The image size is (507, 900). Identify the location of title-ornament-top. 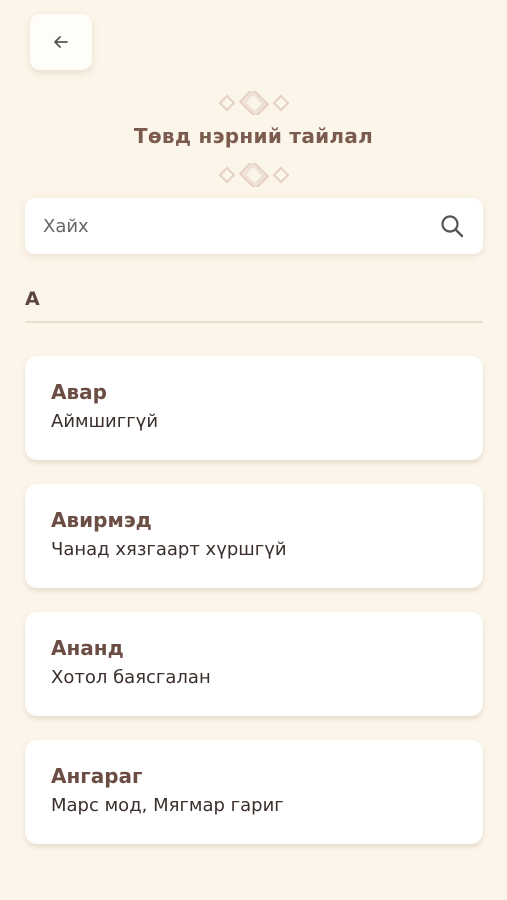
(253, 103).